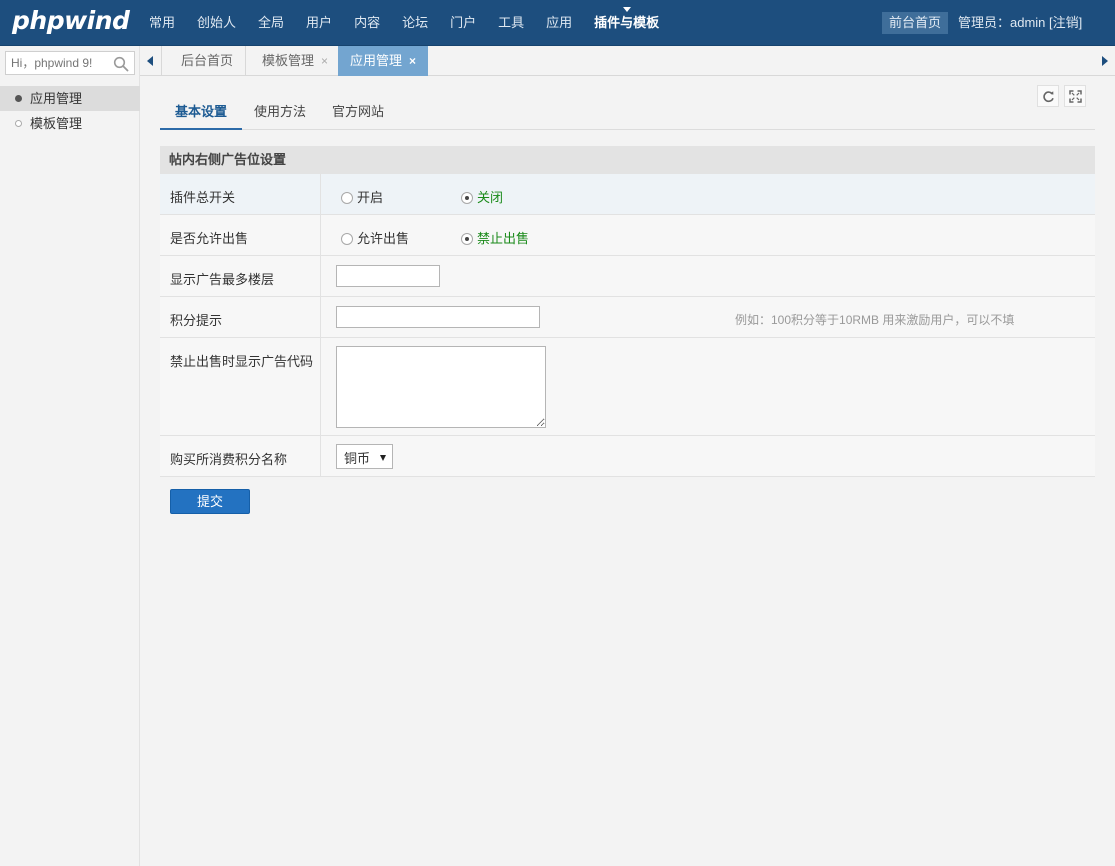 The height and width of the screenshot is (866, 1115). I want to click on logout-link: [注销], so click(1065, 22).